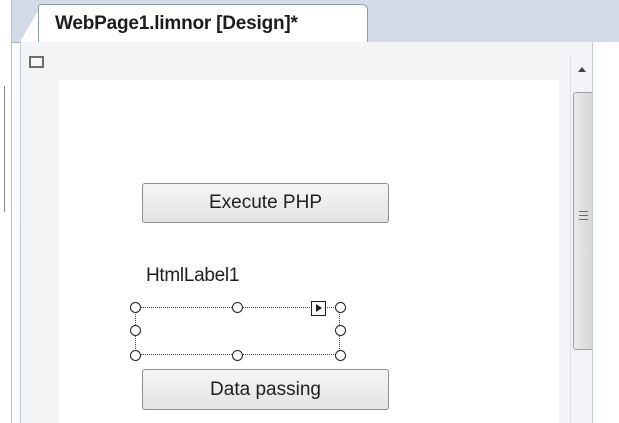 The height and width of the screenshot is (423, 619). Describe the element at coordinates (340, 307) in the screenshot. I see `resize-handle-top-right` at that location.